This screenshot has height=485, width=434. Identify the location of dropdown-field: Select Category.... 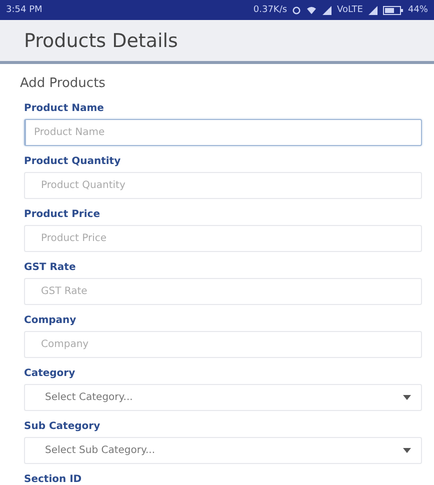
(223, 397).